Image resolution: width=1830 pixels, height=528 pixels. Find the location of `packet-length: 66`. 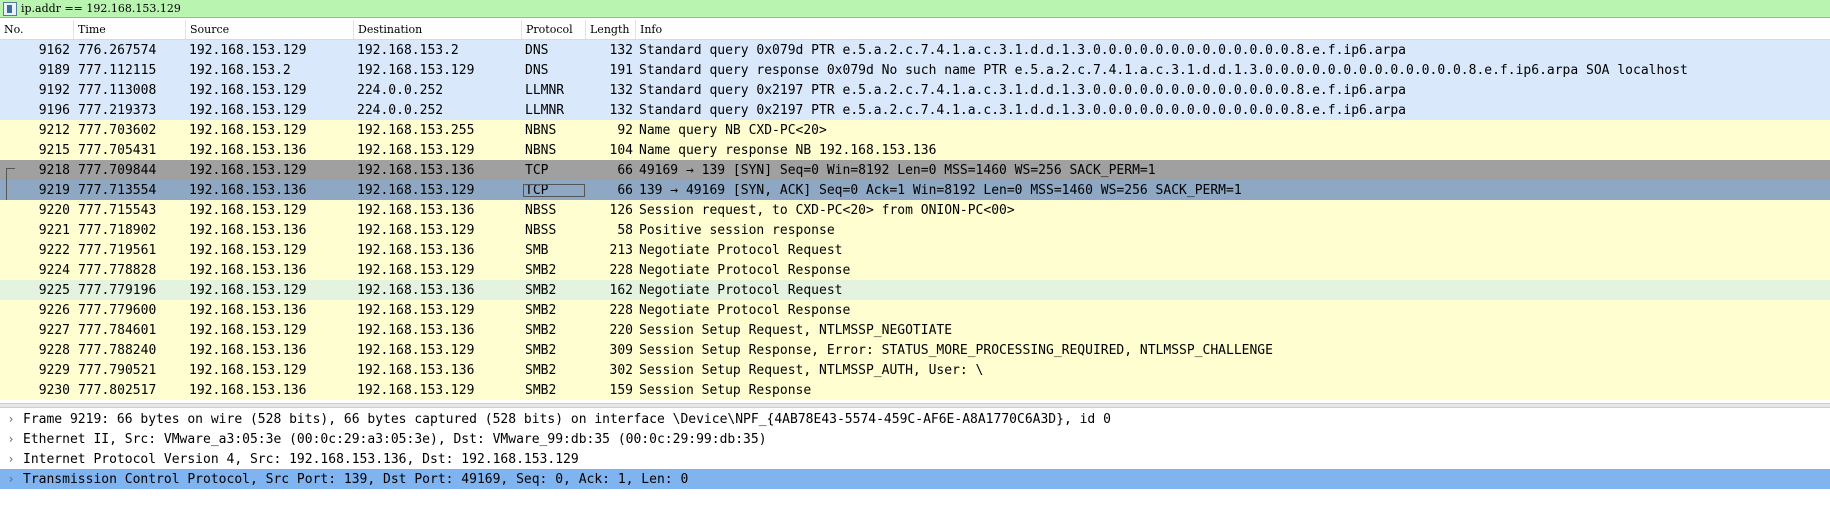

packet-length: 66 is located at coordinates (625, 170).